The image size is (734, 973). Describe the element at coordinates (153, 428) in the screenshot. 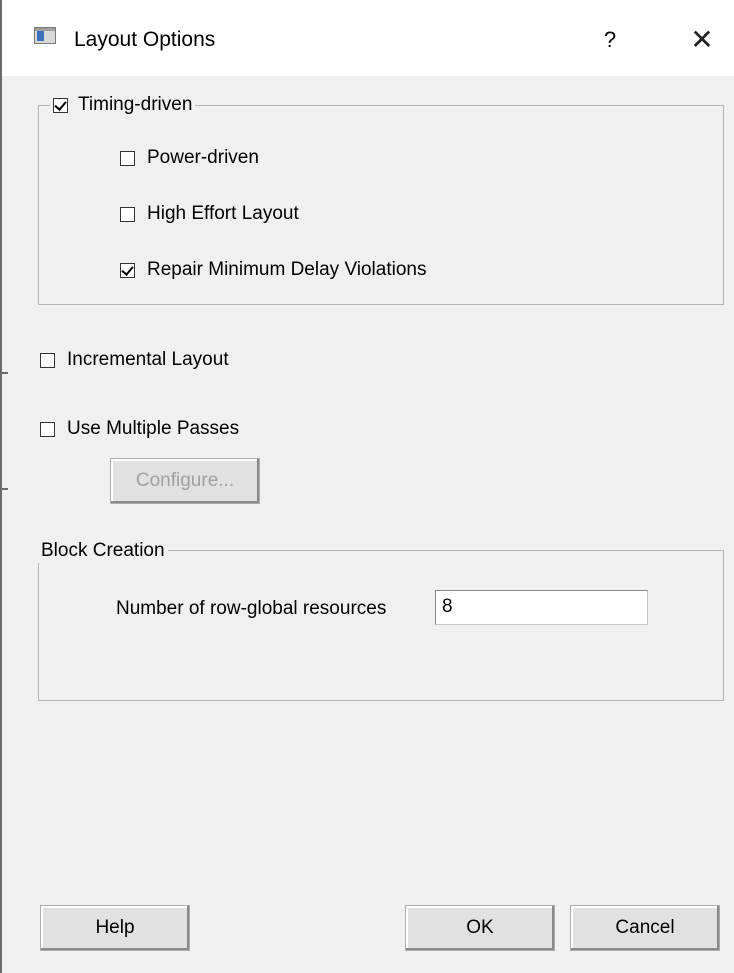

I see `use-multiple-passes-label: Use Multiple Passes` at that location.